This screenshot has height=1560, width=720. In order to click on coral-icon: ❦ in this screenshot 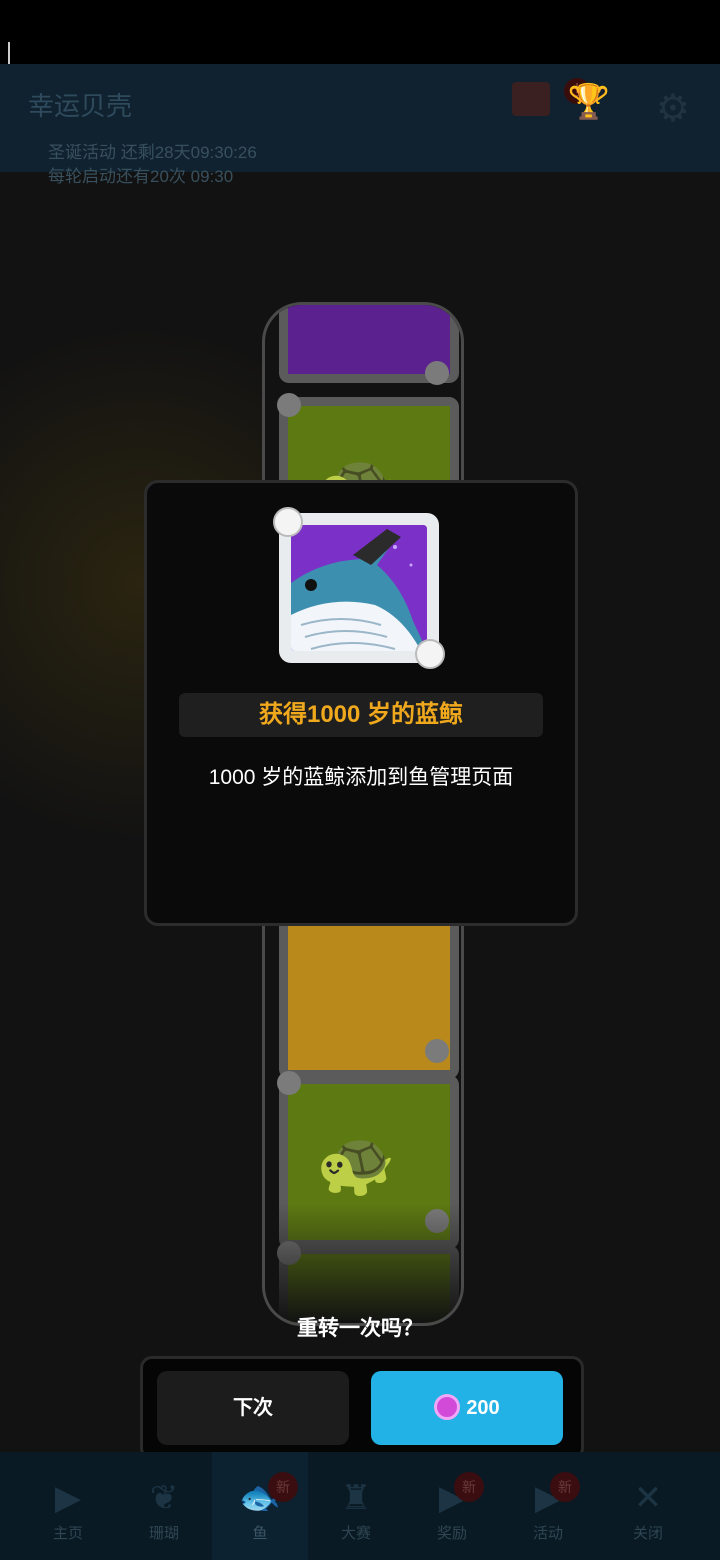, I will do `click(164, 1498)`.